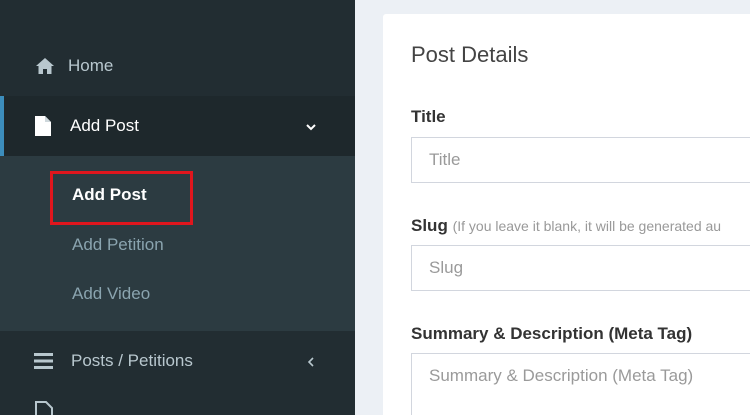  I want to click on sidebar-item-add-post: Add Post, so click(177, 126).